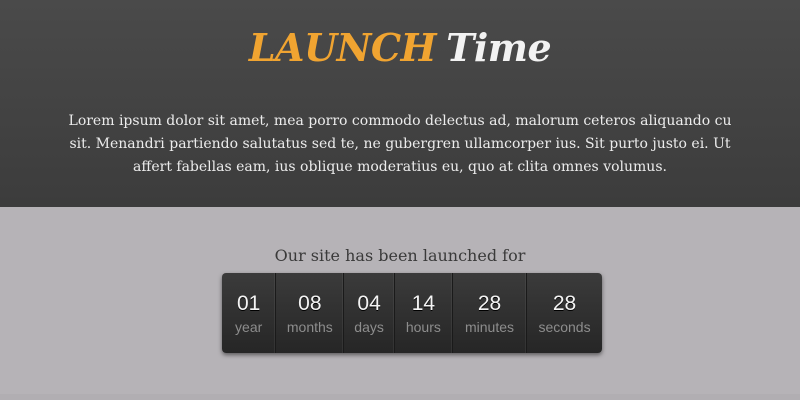 The height and width of the screenshot is (400, 800). I want to click on countdown-unit-seconds: 28 seconds, so click(564, 313).